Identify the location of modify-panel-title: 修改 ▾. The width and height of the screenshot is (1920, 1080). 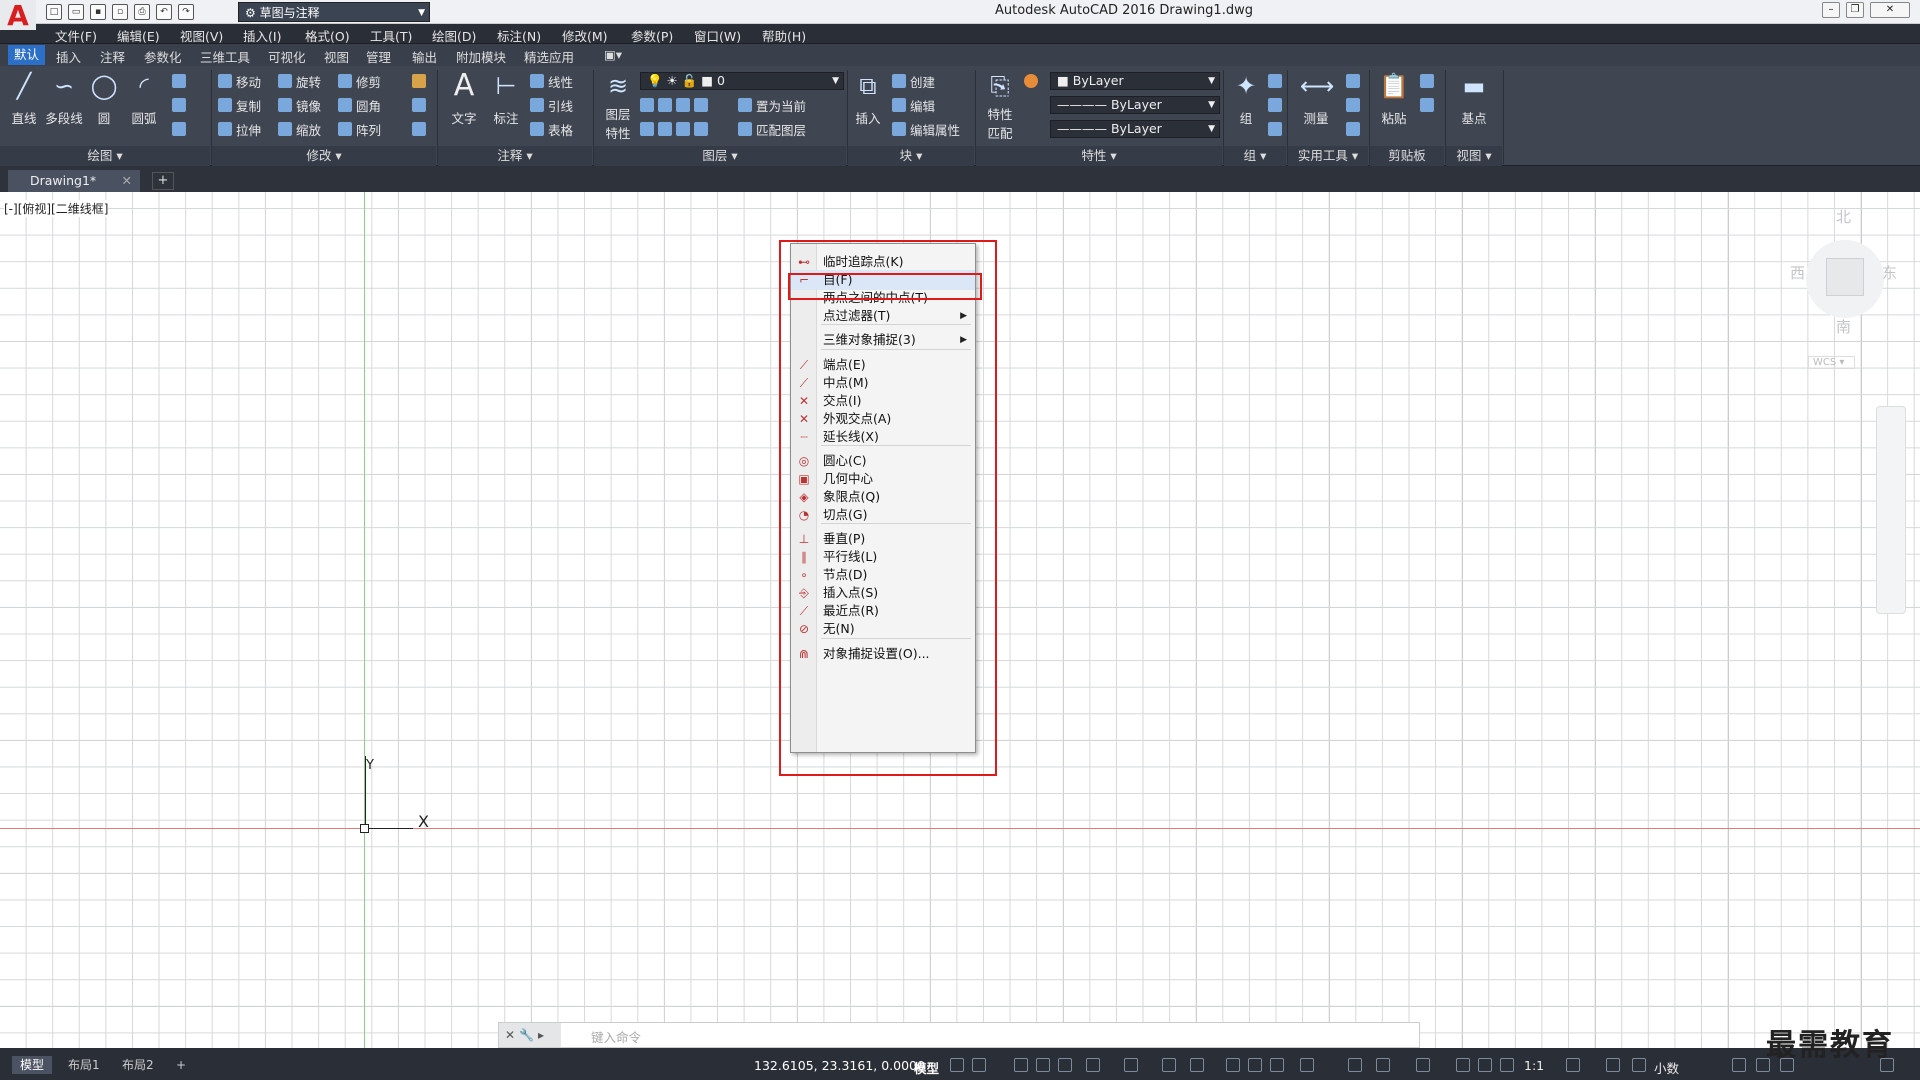
(324, 156).